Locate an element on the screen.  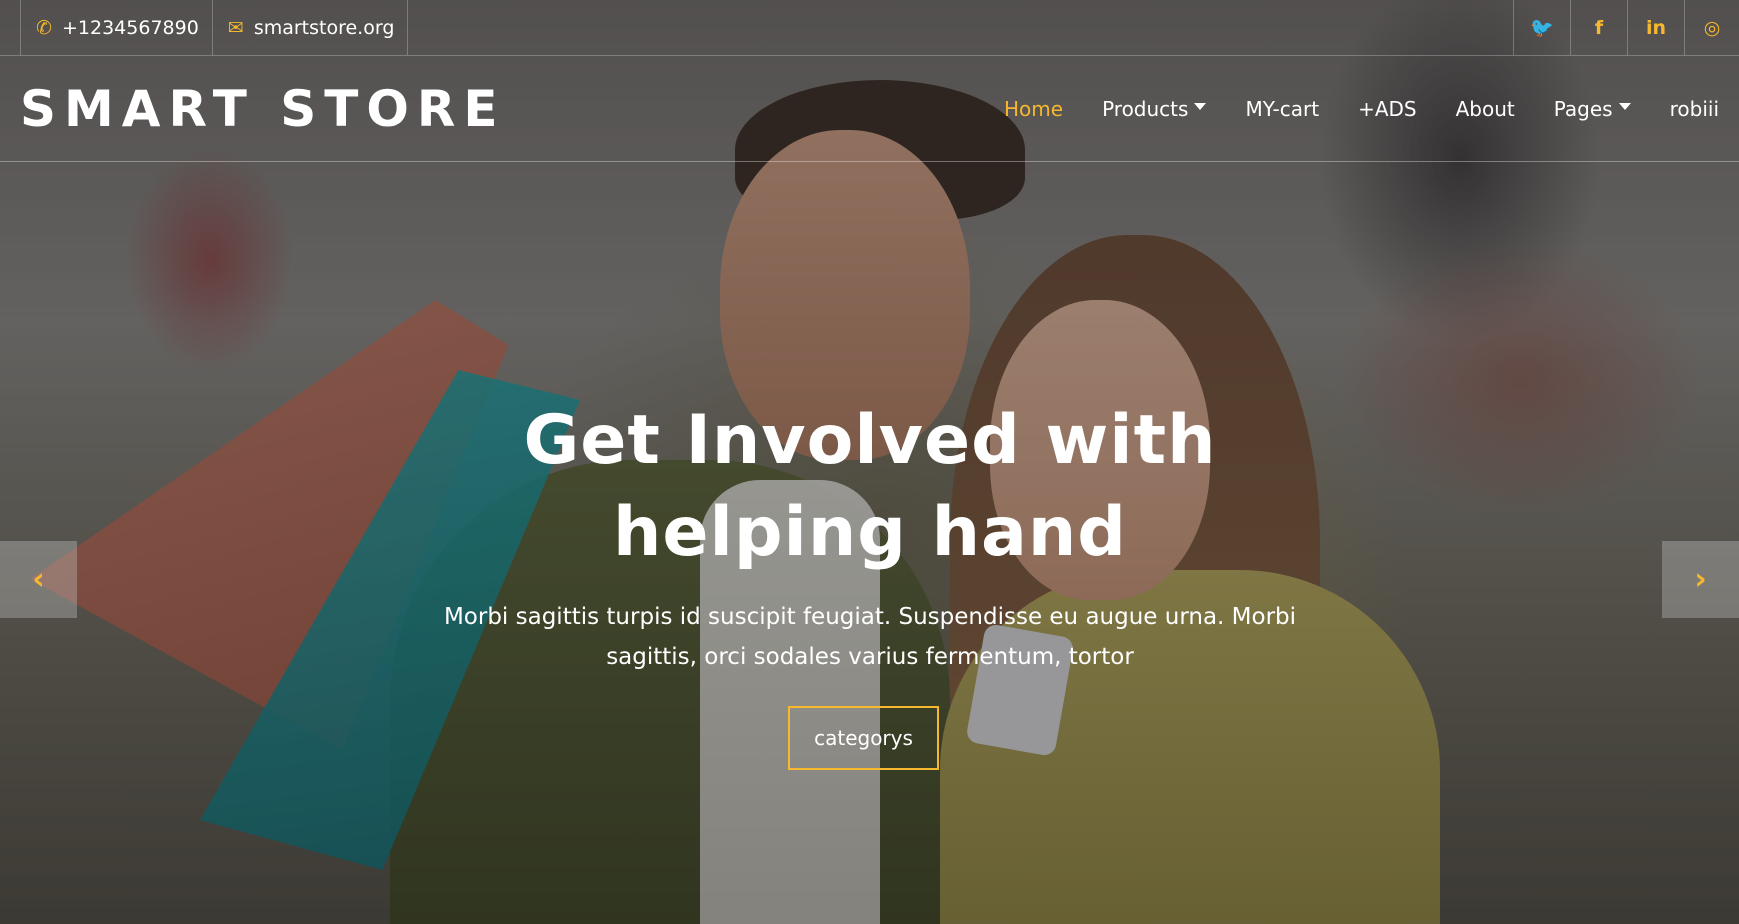
nav-item-label: robiii is located at coordinates (1694, 108).